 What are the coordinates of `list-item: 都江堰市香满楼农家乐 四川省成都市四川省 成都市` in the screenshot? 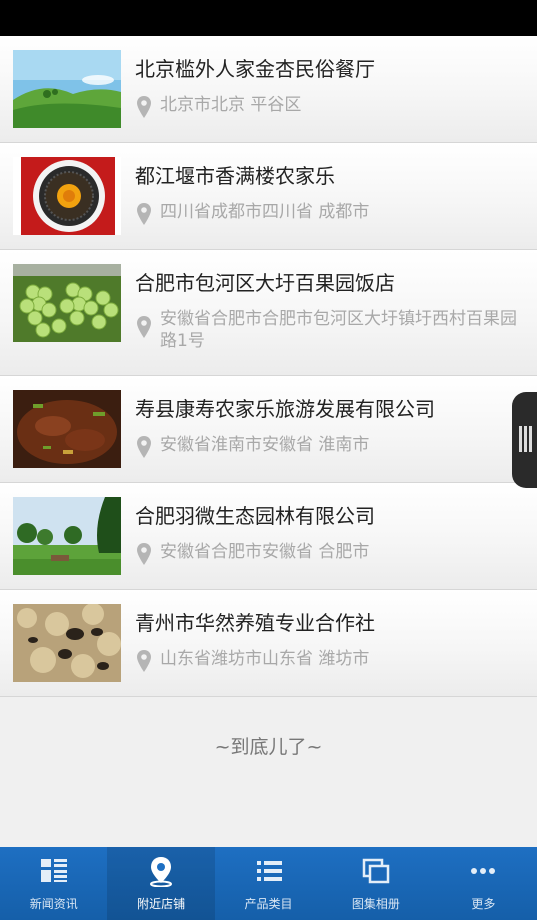 It's located at (268, 196).